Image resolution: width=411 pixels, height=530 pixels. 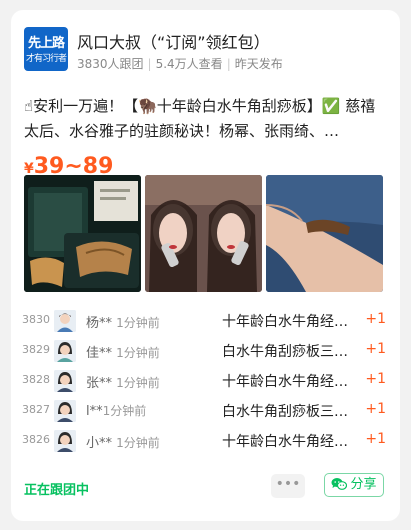 What do you see at coordinates (46, 59) in the screenshot?
I see `avatar-text-line2: 才有习行者` at bounding box center [46, 59].